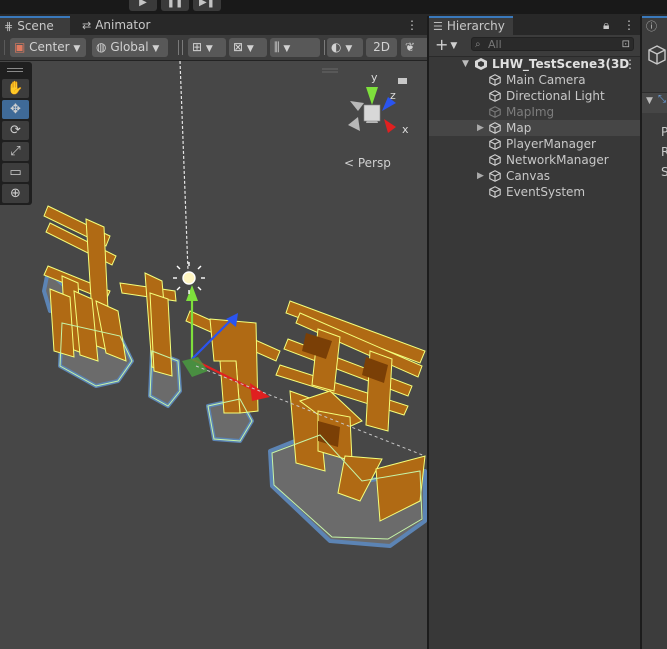  I want to click on hierarchy-item: ▶ Map, so click(534, 128).